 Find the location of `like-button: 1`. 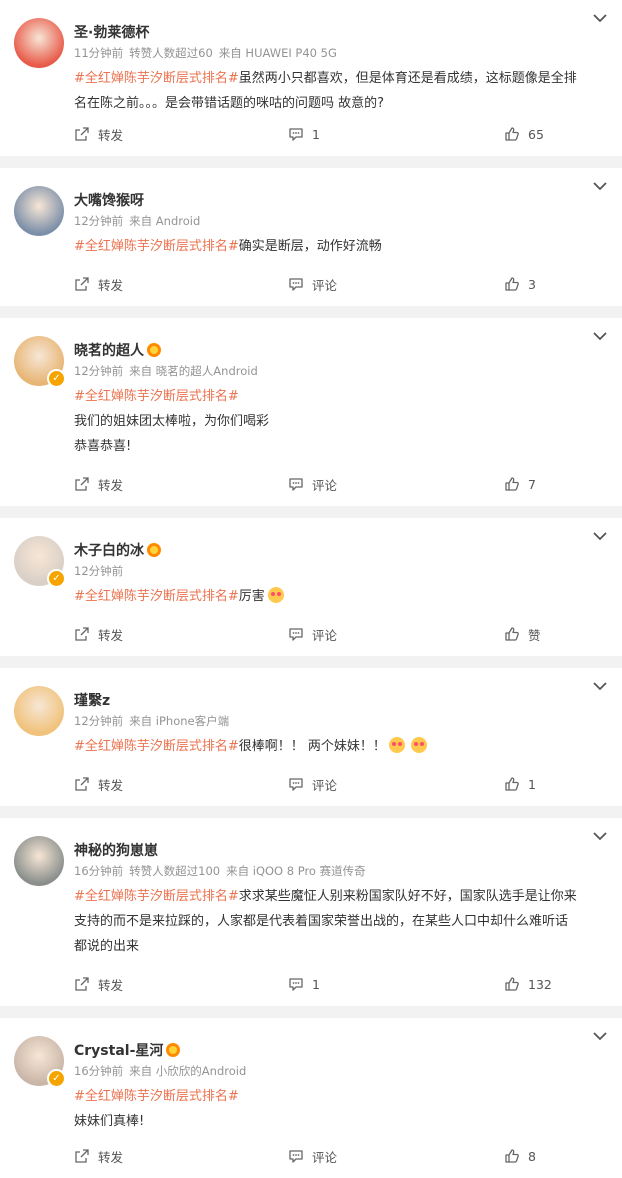

like-button: 1 is located at coordinates (520, 784).